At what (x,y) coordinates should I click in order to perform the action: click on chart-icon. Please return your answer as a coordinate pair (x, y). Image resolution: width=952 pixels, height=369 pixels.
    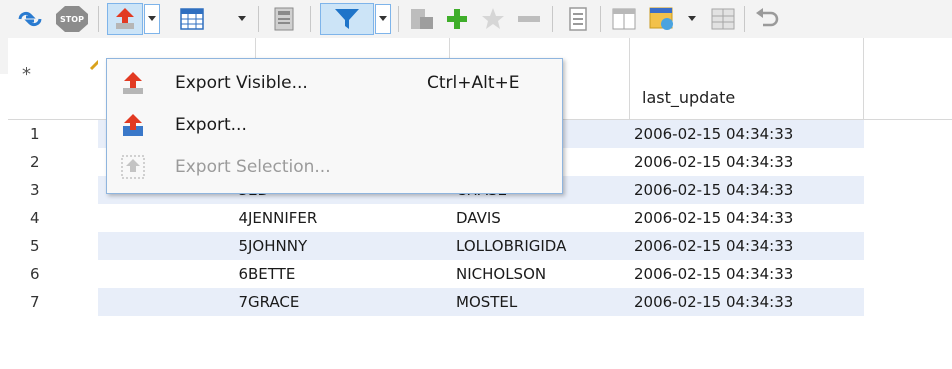
    Looking at the image, I should click on (661, 18).